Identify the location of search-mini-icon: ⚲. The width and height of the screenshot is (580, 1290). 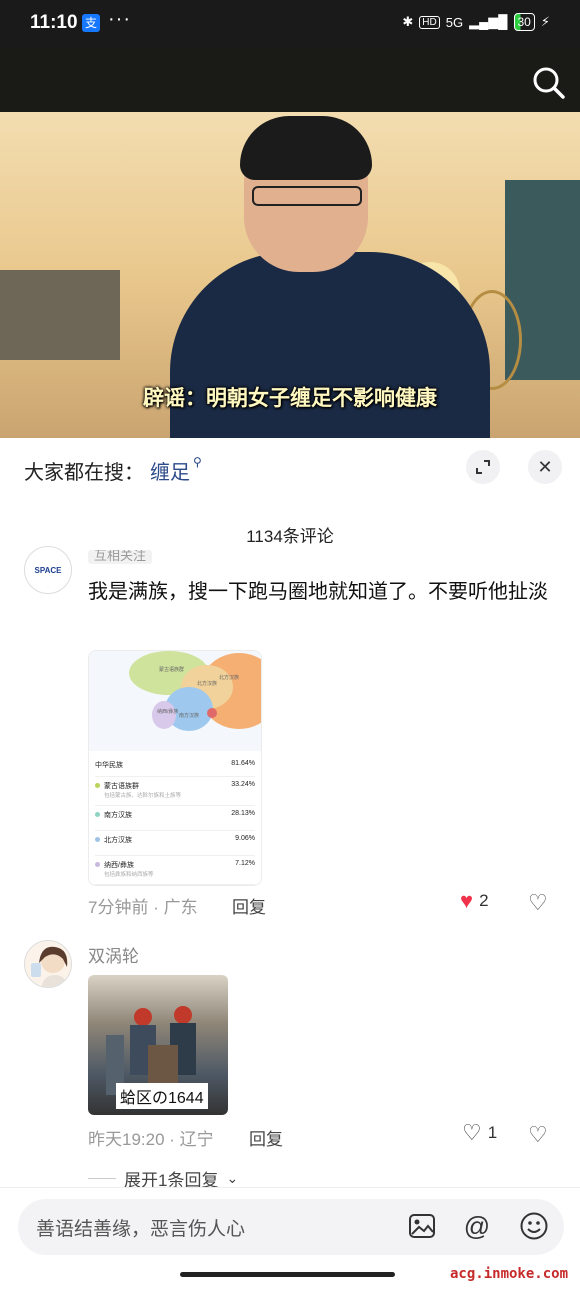
(197, 462).